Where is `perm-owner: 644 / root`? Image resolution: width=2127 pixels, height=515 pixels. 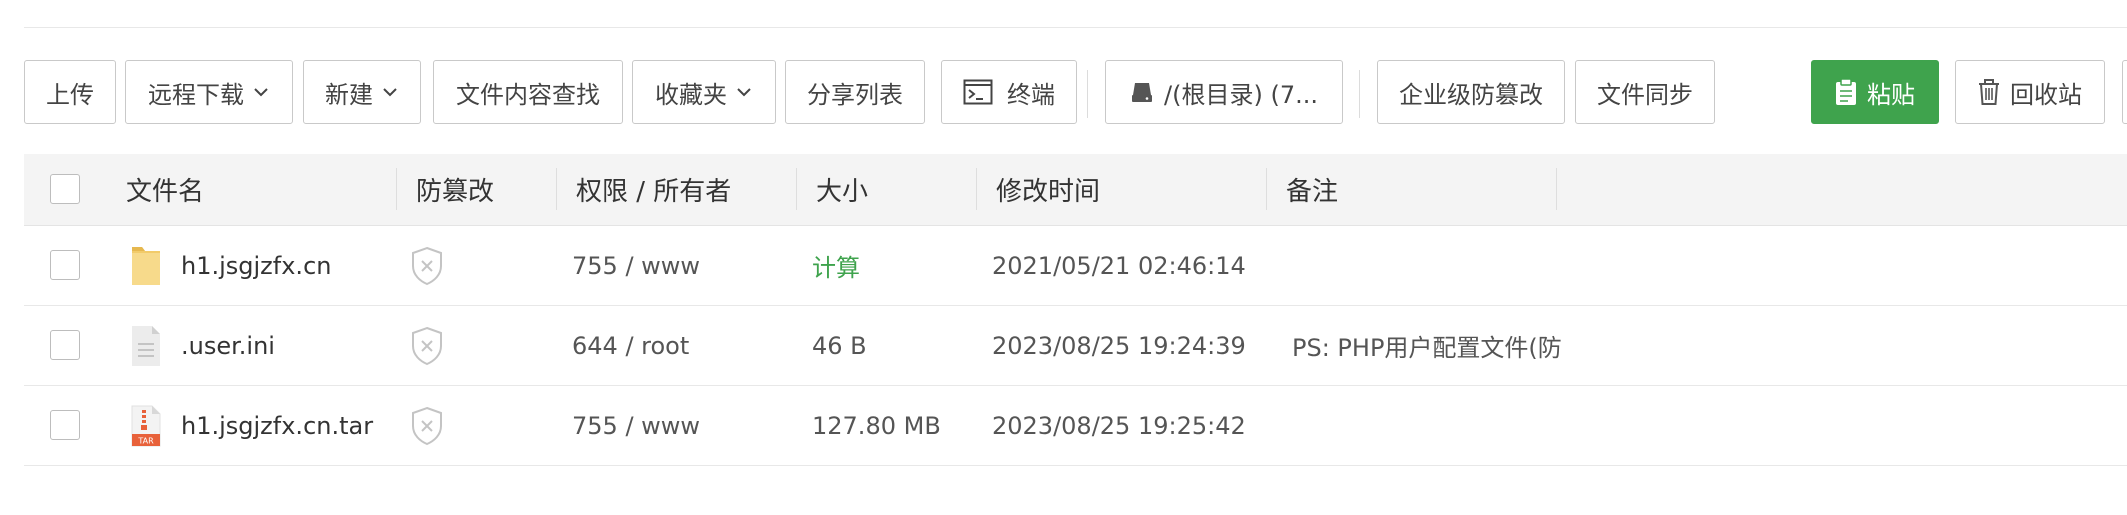 perm-owner: 644 / root is located at coordinates (630, 345).